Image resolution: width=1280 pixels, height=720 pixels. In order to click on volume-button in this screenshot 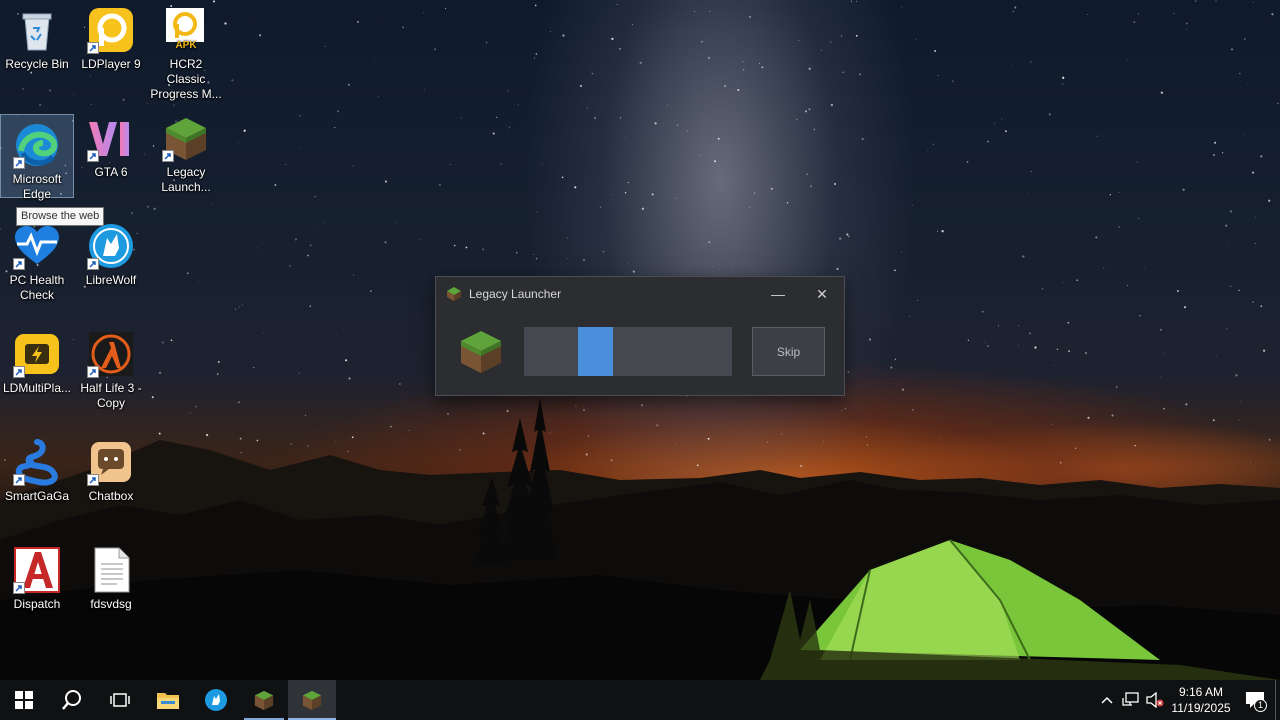, I will do `click(1155, 700)`.